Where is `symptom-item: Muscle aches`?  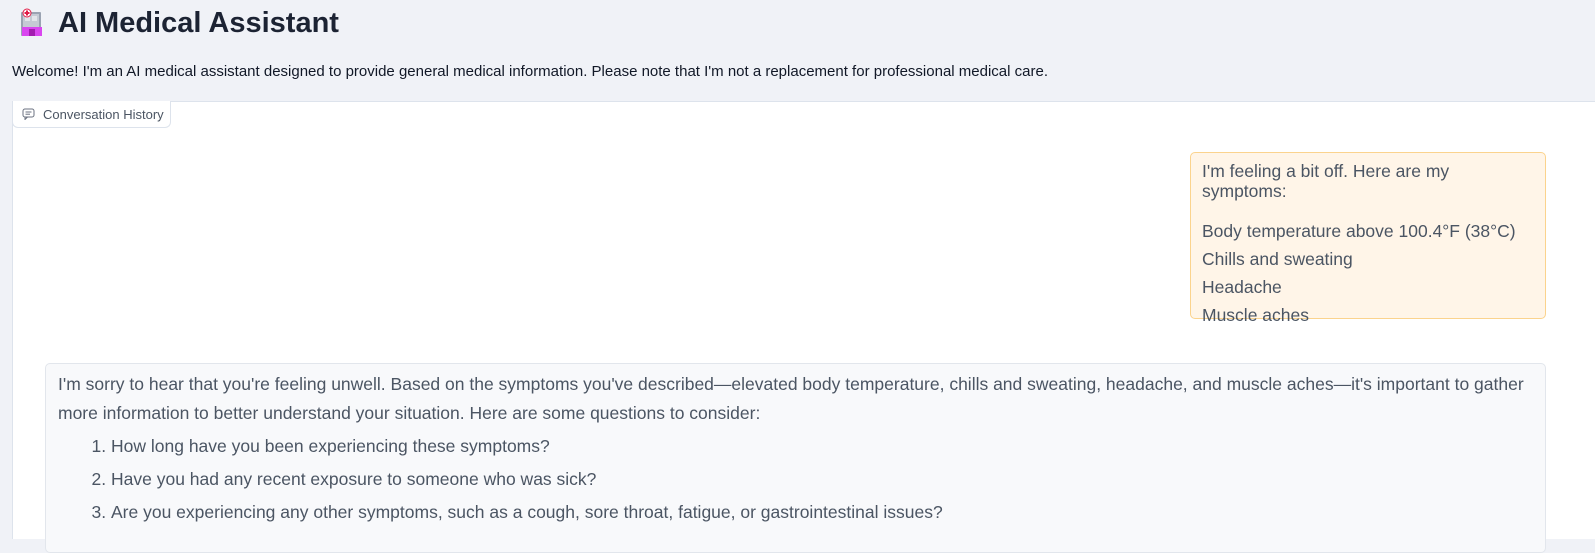 symptom-item: Muscle aches is located at coordinates (1255, 315).